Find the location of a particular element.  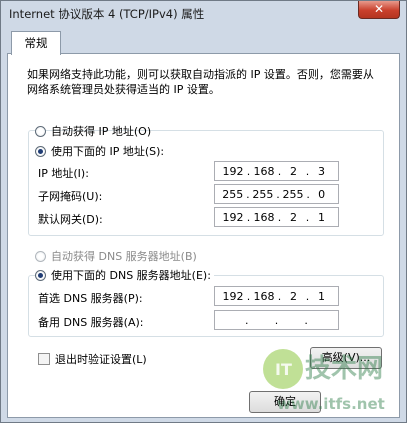

preferred-dns-input: 192. 168. 2. 1 is located at coordinates (276, 296).